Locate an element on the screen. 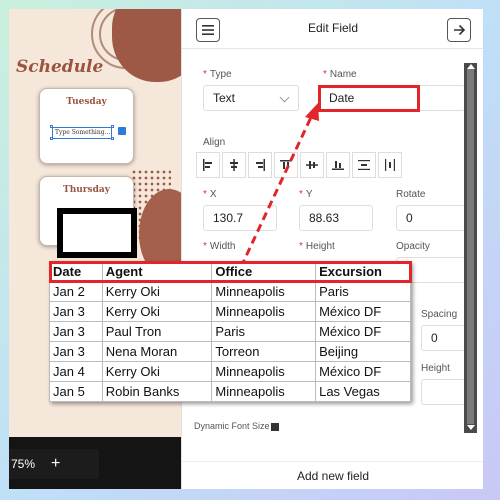  table-row: Jan 5 Robin Banks Minneapolis Las Vegas is located at coordinates (230, 391).